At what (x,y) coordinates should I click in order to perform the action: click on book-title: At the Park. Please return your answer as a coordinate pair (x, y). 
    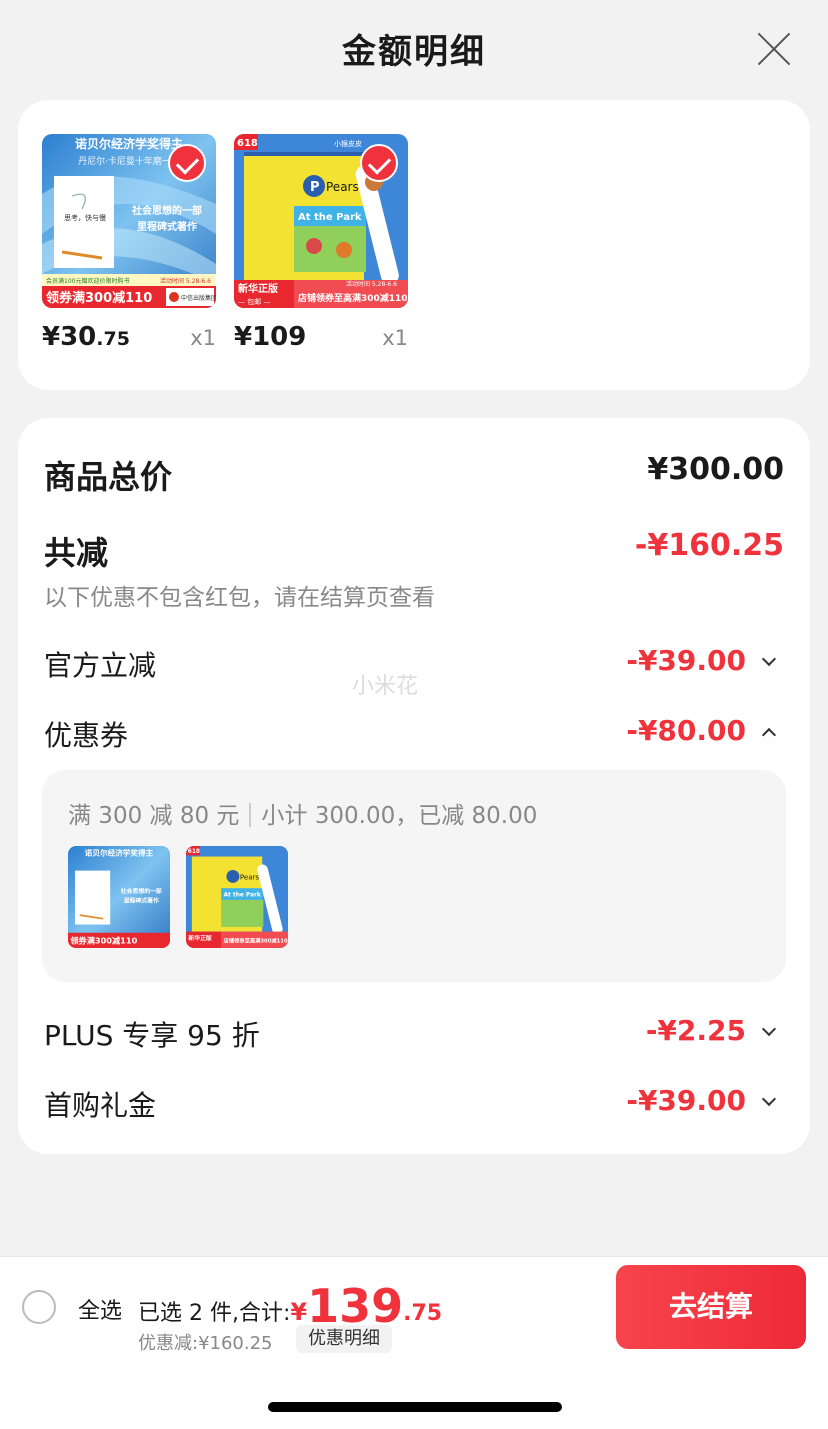
    Looking at the image, I should click on (330, 217).